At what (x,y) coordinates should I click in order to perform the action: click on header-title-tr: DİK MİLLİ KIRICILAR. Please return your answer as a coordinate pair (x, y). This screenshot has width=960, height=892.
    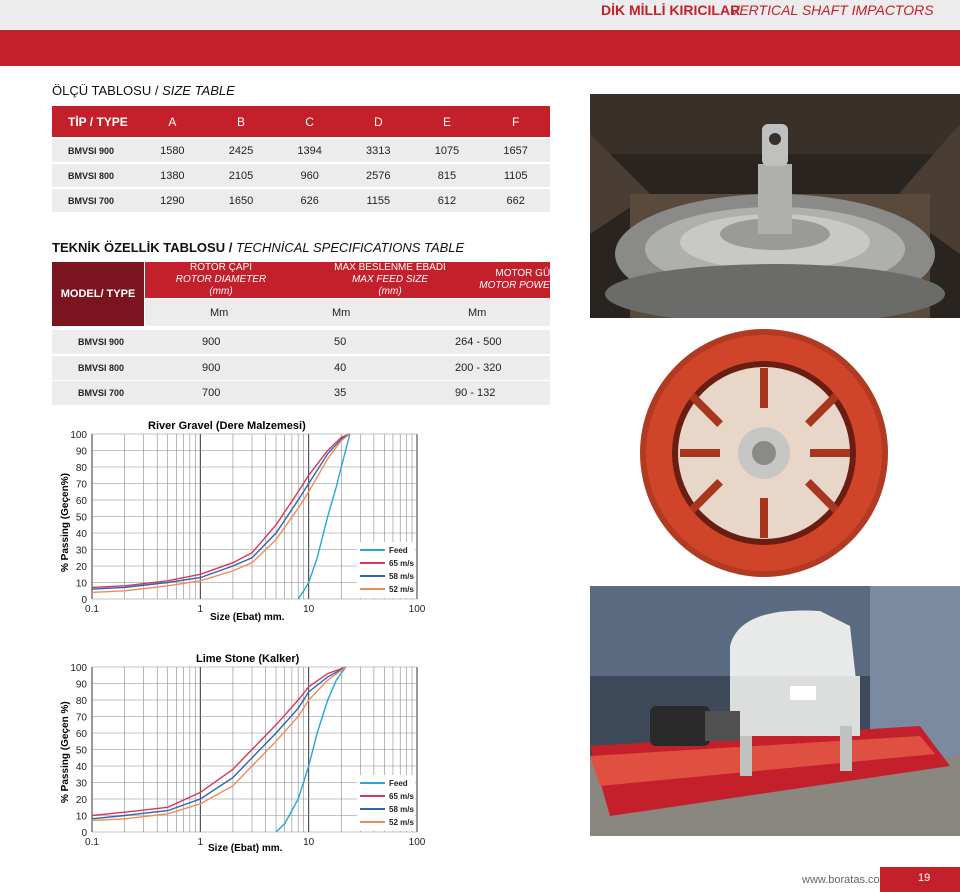
    Looking at the image, I should click on (671, 10).